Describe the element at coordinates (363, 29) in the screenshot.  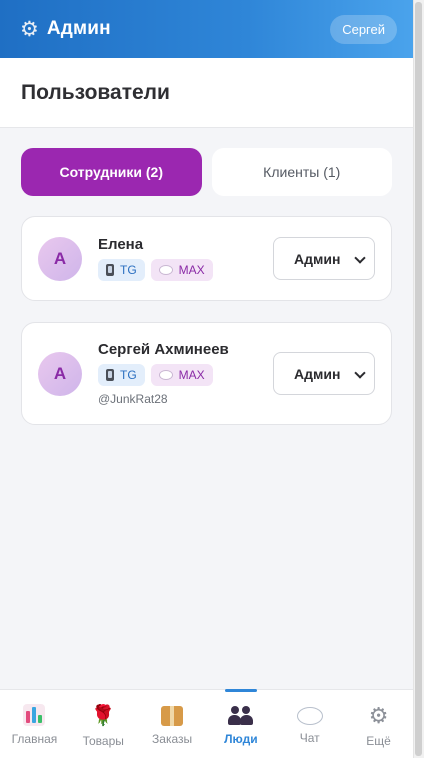
I see `user-menu-button: Сергей` at that location.